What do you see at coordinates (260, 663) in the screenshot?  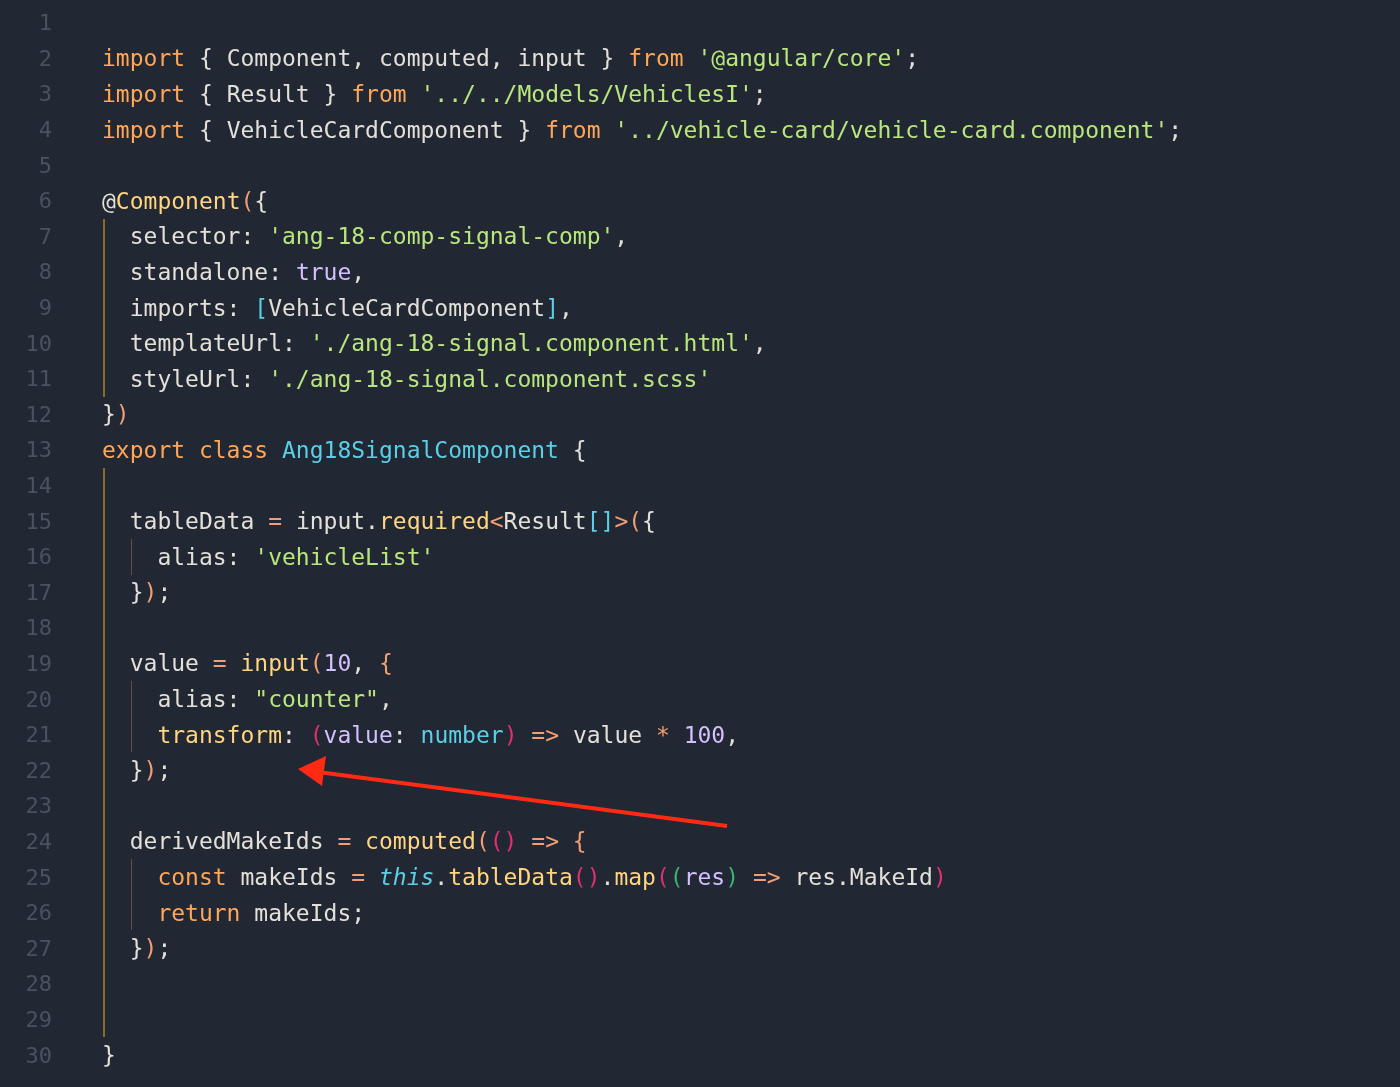 I see `code-line: value = input(10, {` at bounding box center [260, 663].